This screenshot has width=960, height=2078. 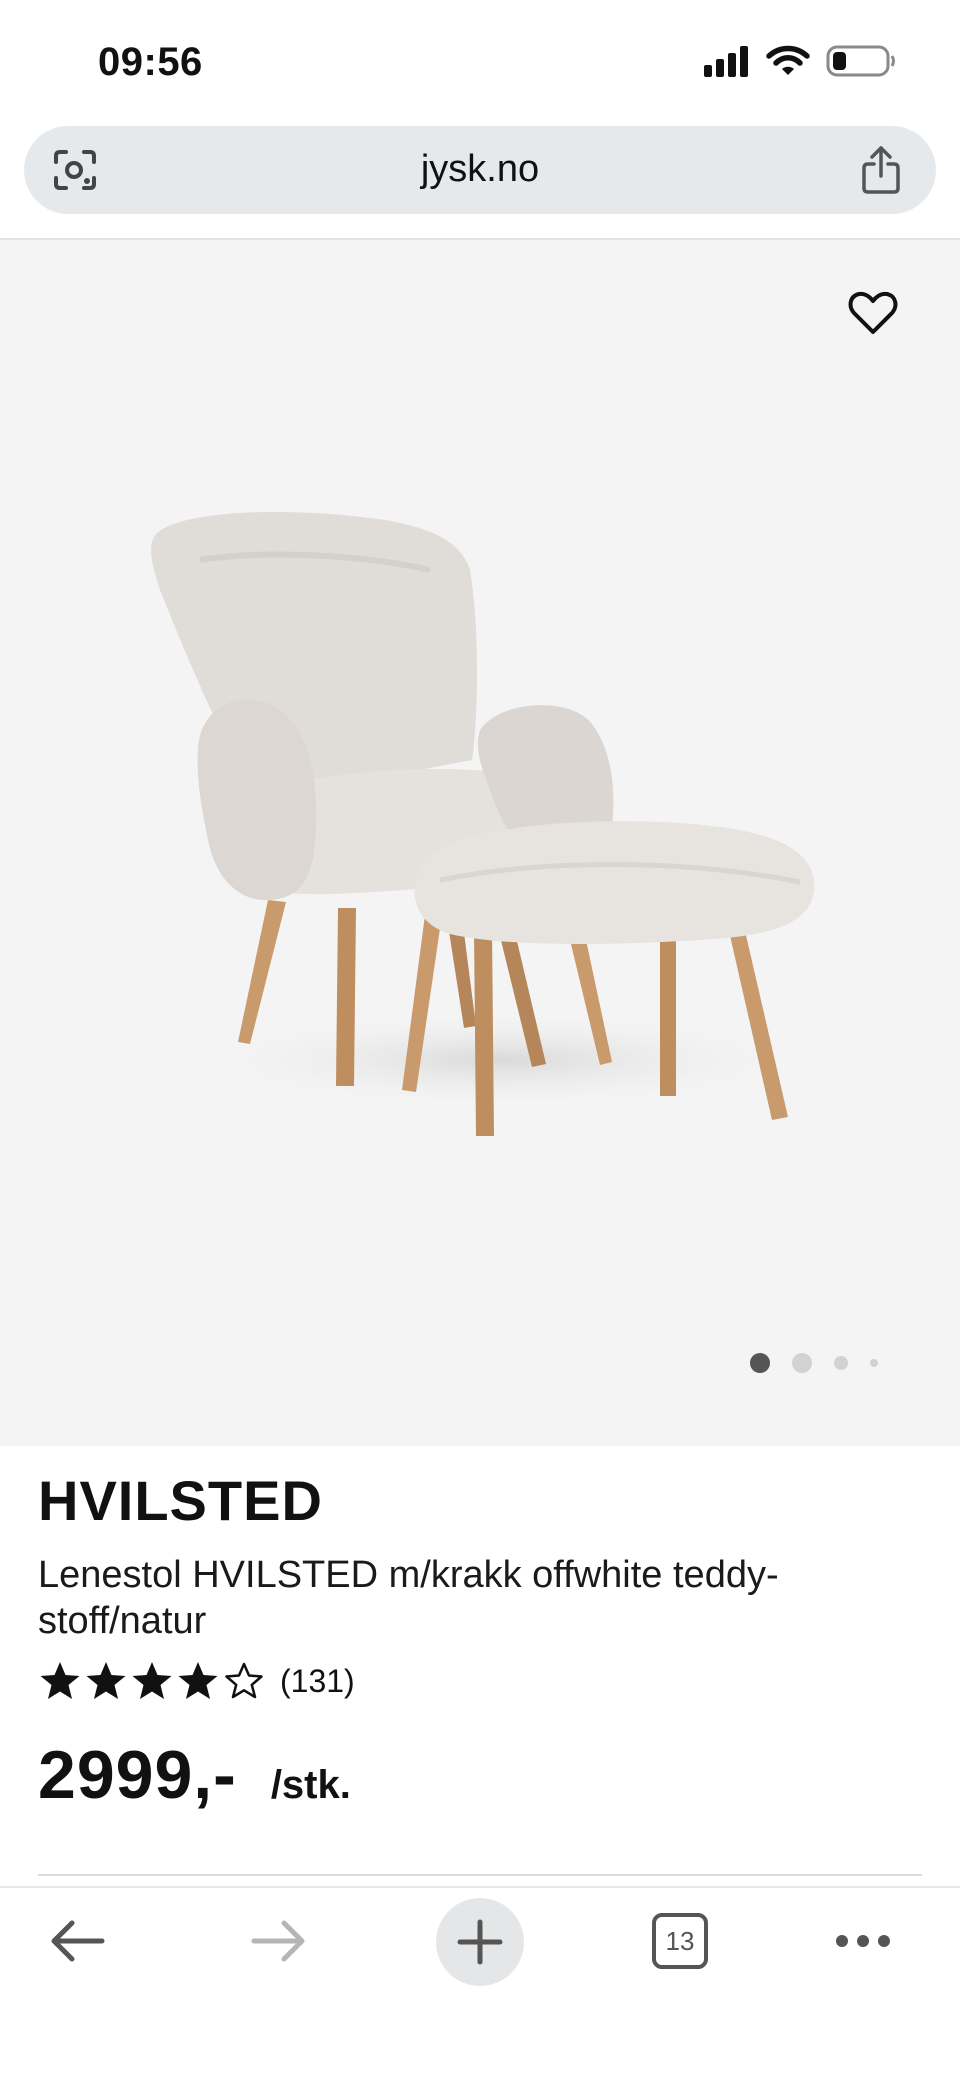 What do you see at coordinates (680, 1941) in the screenshot?
I see `tabs-count-button: 13` at bounding box center [680, 1941].